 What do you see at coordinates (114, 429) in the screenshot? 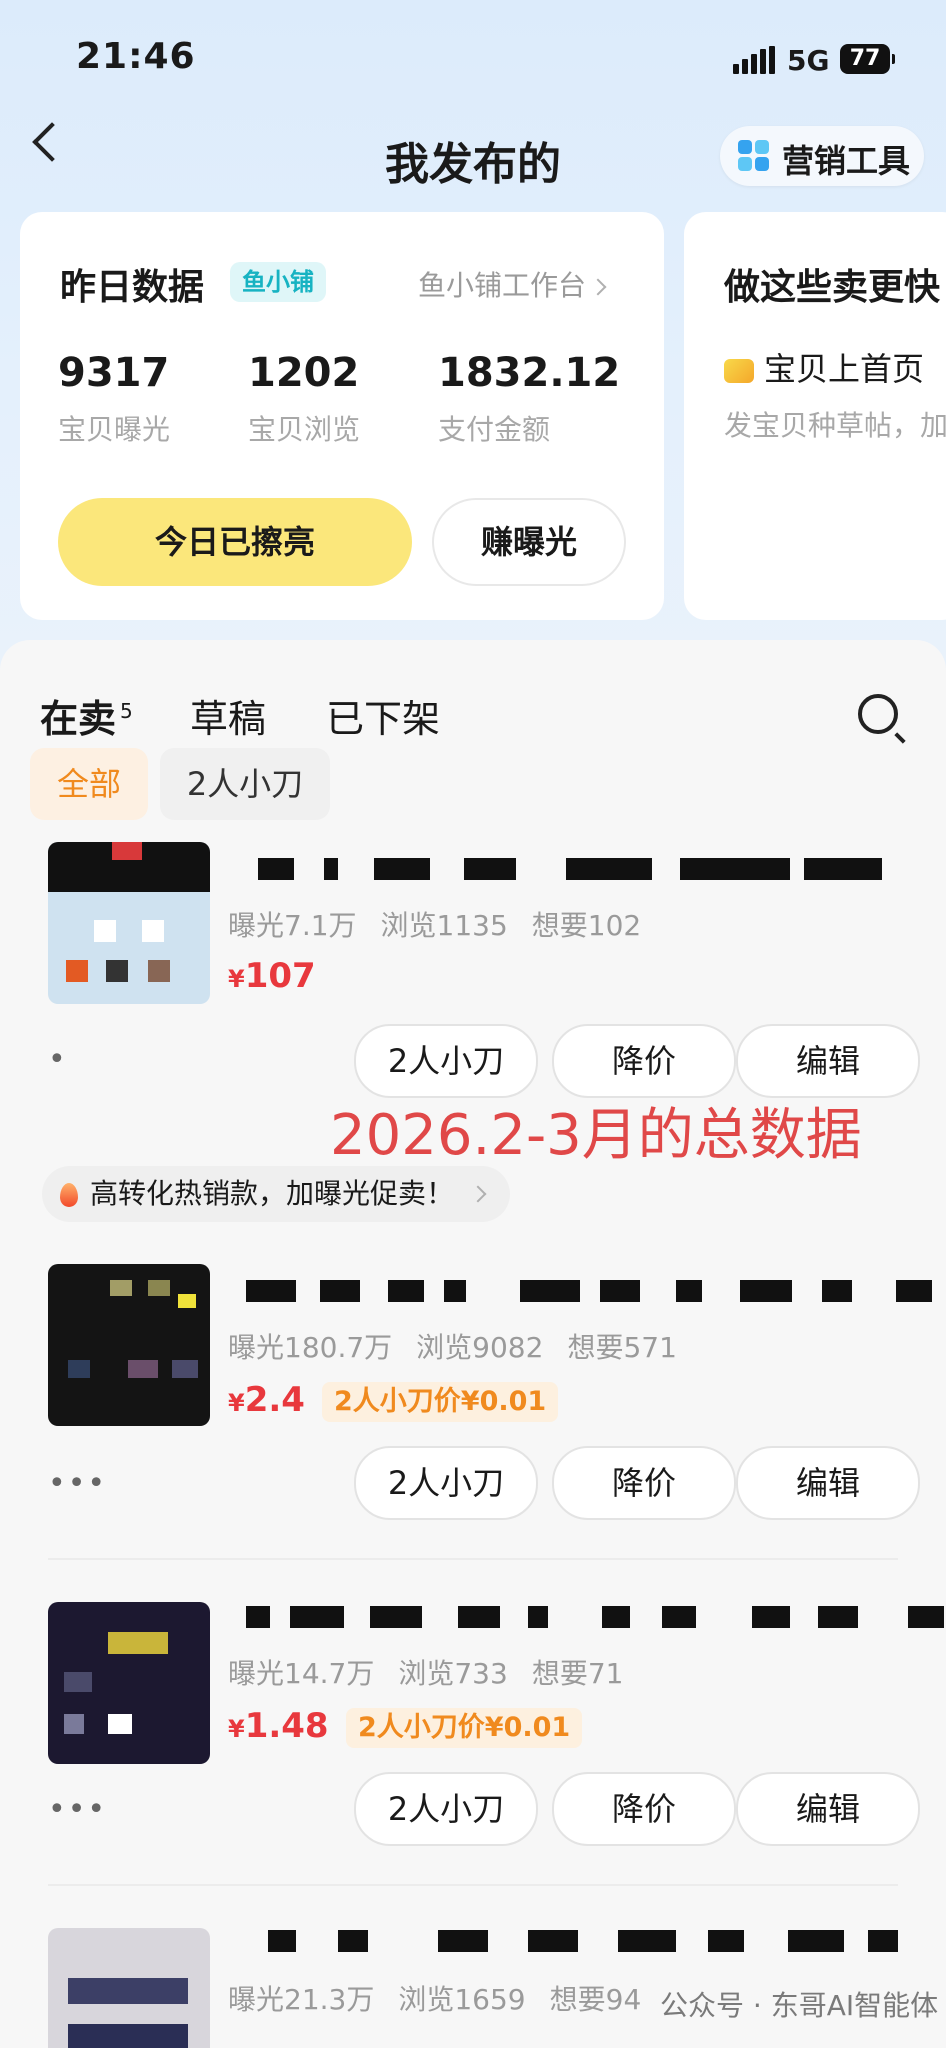
I see `stat-exposure-label: 宝贝曝光` at bounding box center [114, 429].